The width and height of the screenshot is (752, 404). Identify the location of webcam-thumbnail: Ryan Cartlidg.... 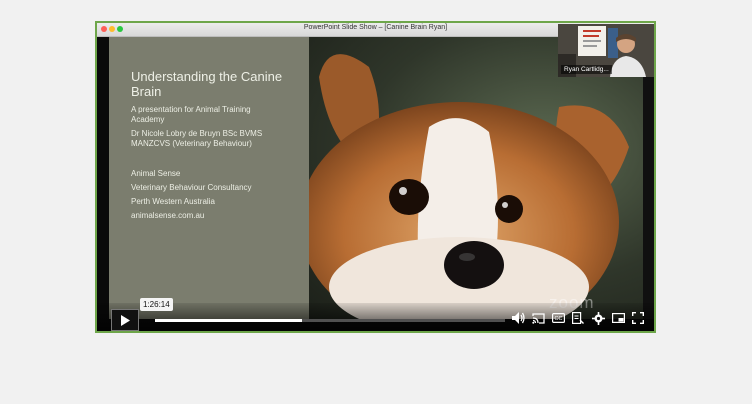
(606, 50).